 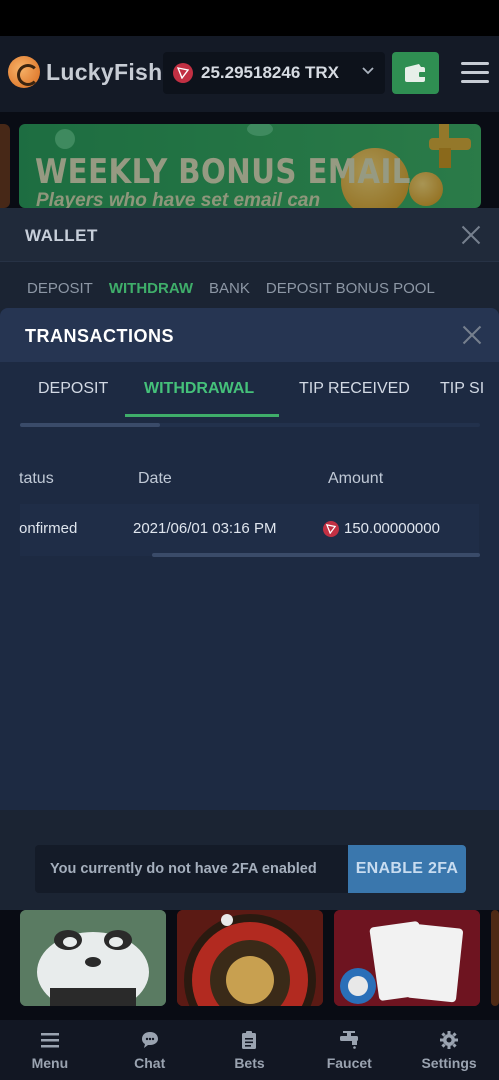 What do you see at coordinates (24, 72) in the screenshot?
I see `luckyfish-logo-icon` at bounding box center [24, 72].